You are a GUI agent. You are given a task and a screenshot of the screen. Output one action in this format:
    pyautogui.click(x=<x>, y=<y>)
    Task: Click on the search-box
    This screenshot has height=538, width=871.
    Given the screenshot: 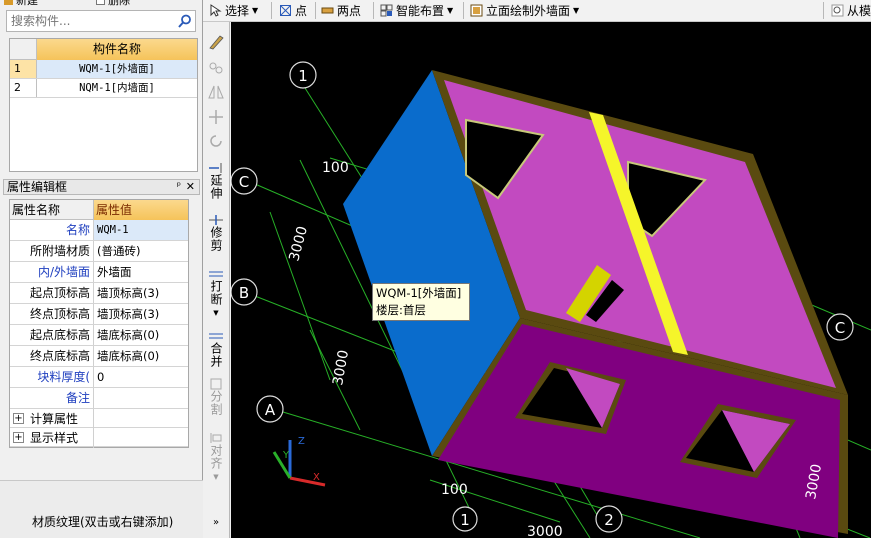 What is the action you would take?
    pyautogui.click(x=101, y=21)
    